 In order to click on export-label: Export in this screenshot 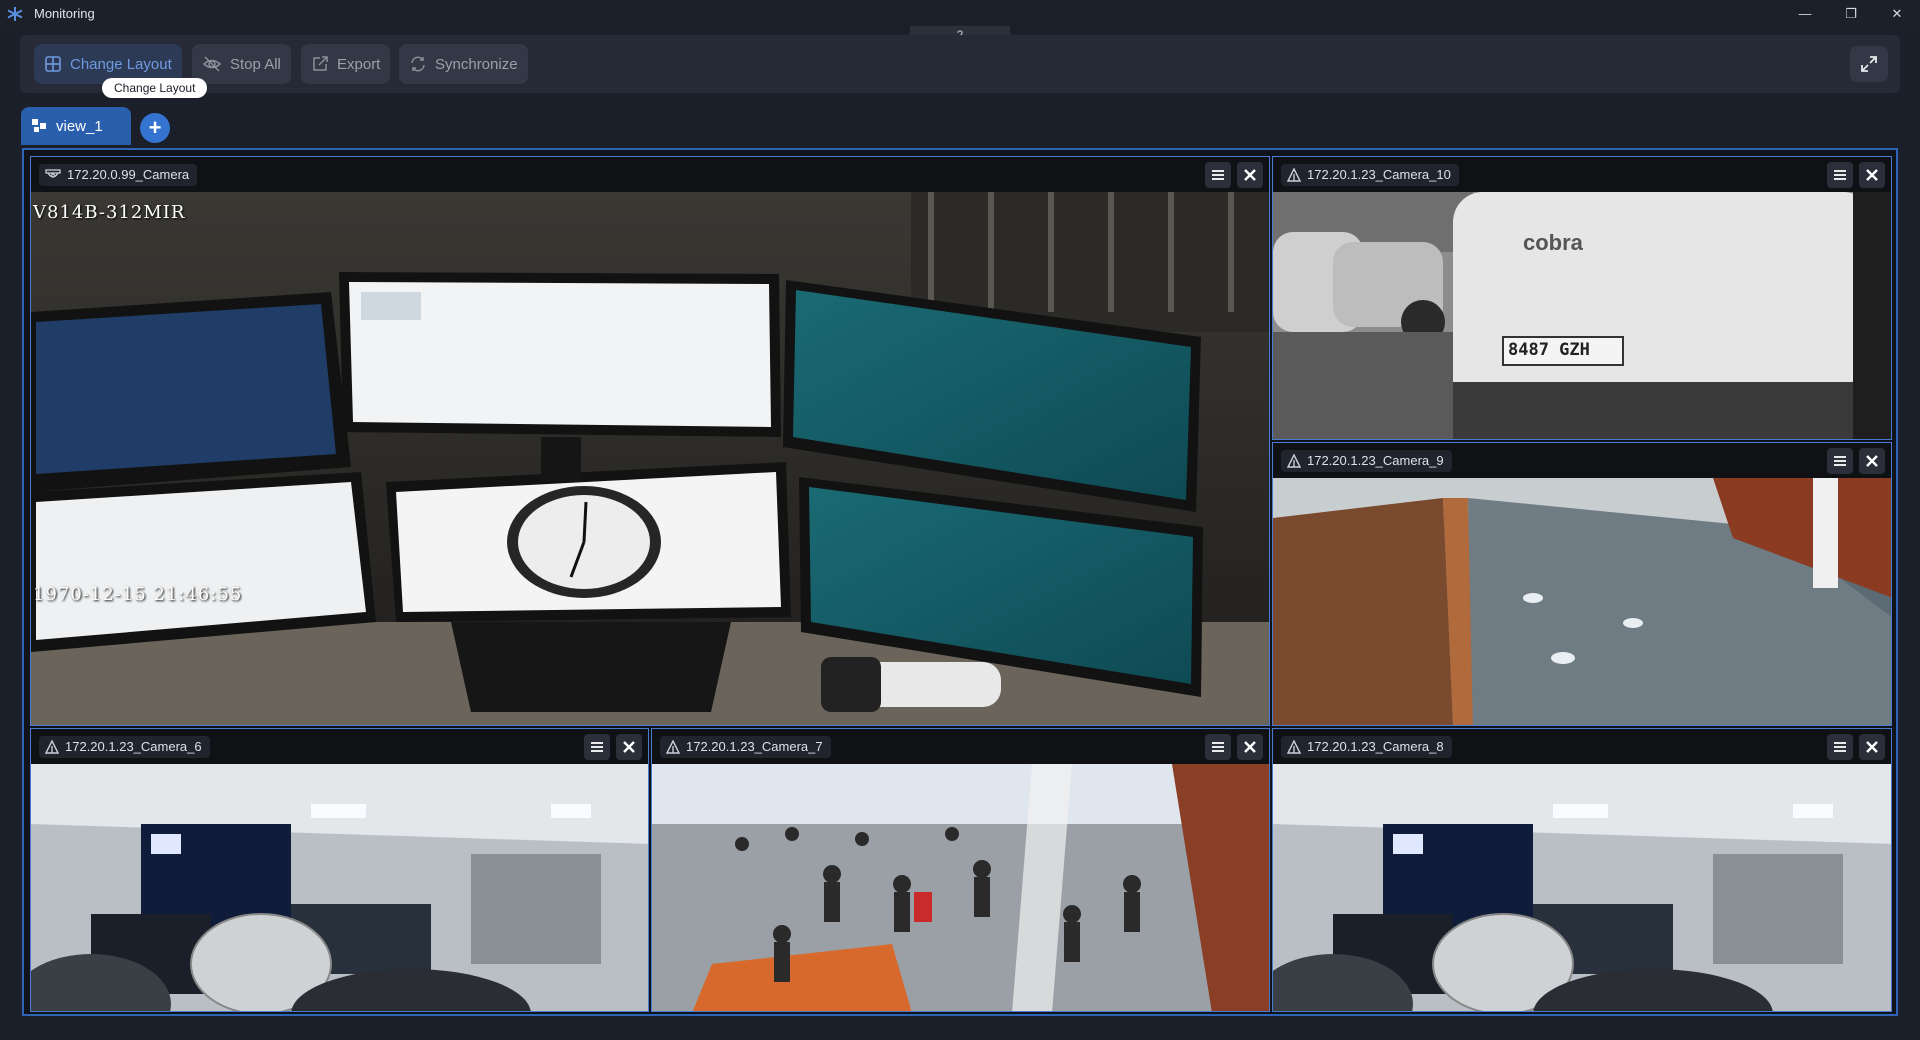, I will do `click(359, 64)`.